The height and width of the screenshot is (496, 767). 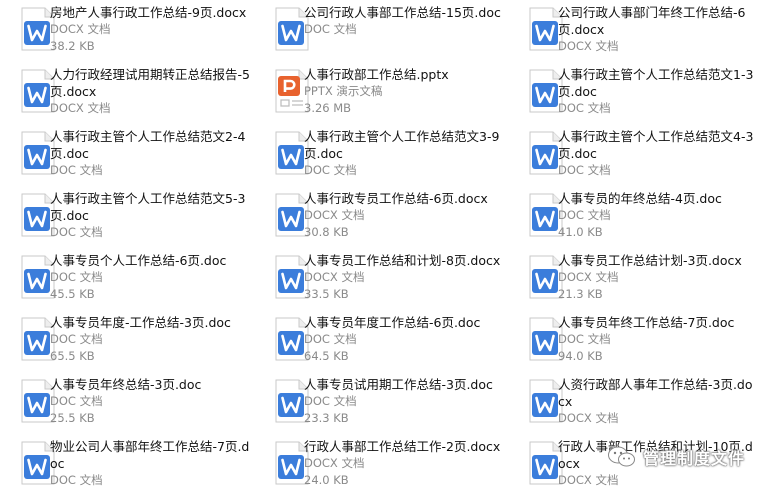 I want to click on file-item: 人事行政主管个人工作总结范文3-9页.doc DOC 文档, so click(x=379, y=157).